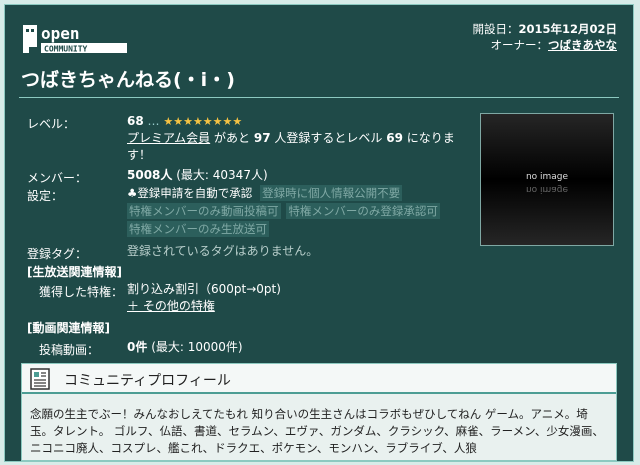 Image resolution: width=640 pixels, height=465 pixels. I want to click on title-divider, so click(319, 97).